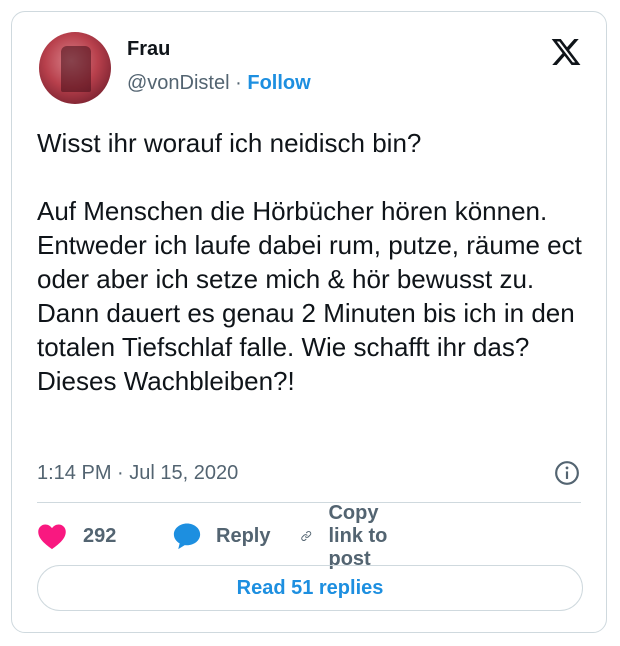  Describe the element at coordinates (567, 473) in the screenshot. I see `info-icon` at that location.